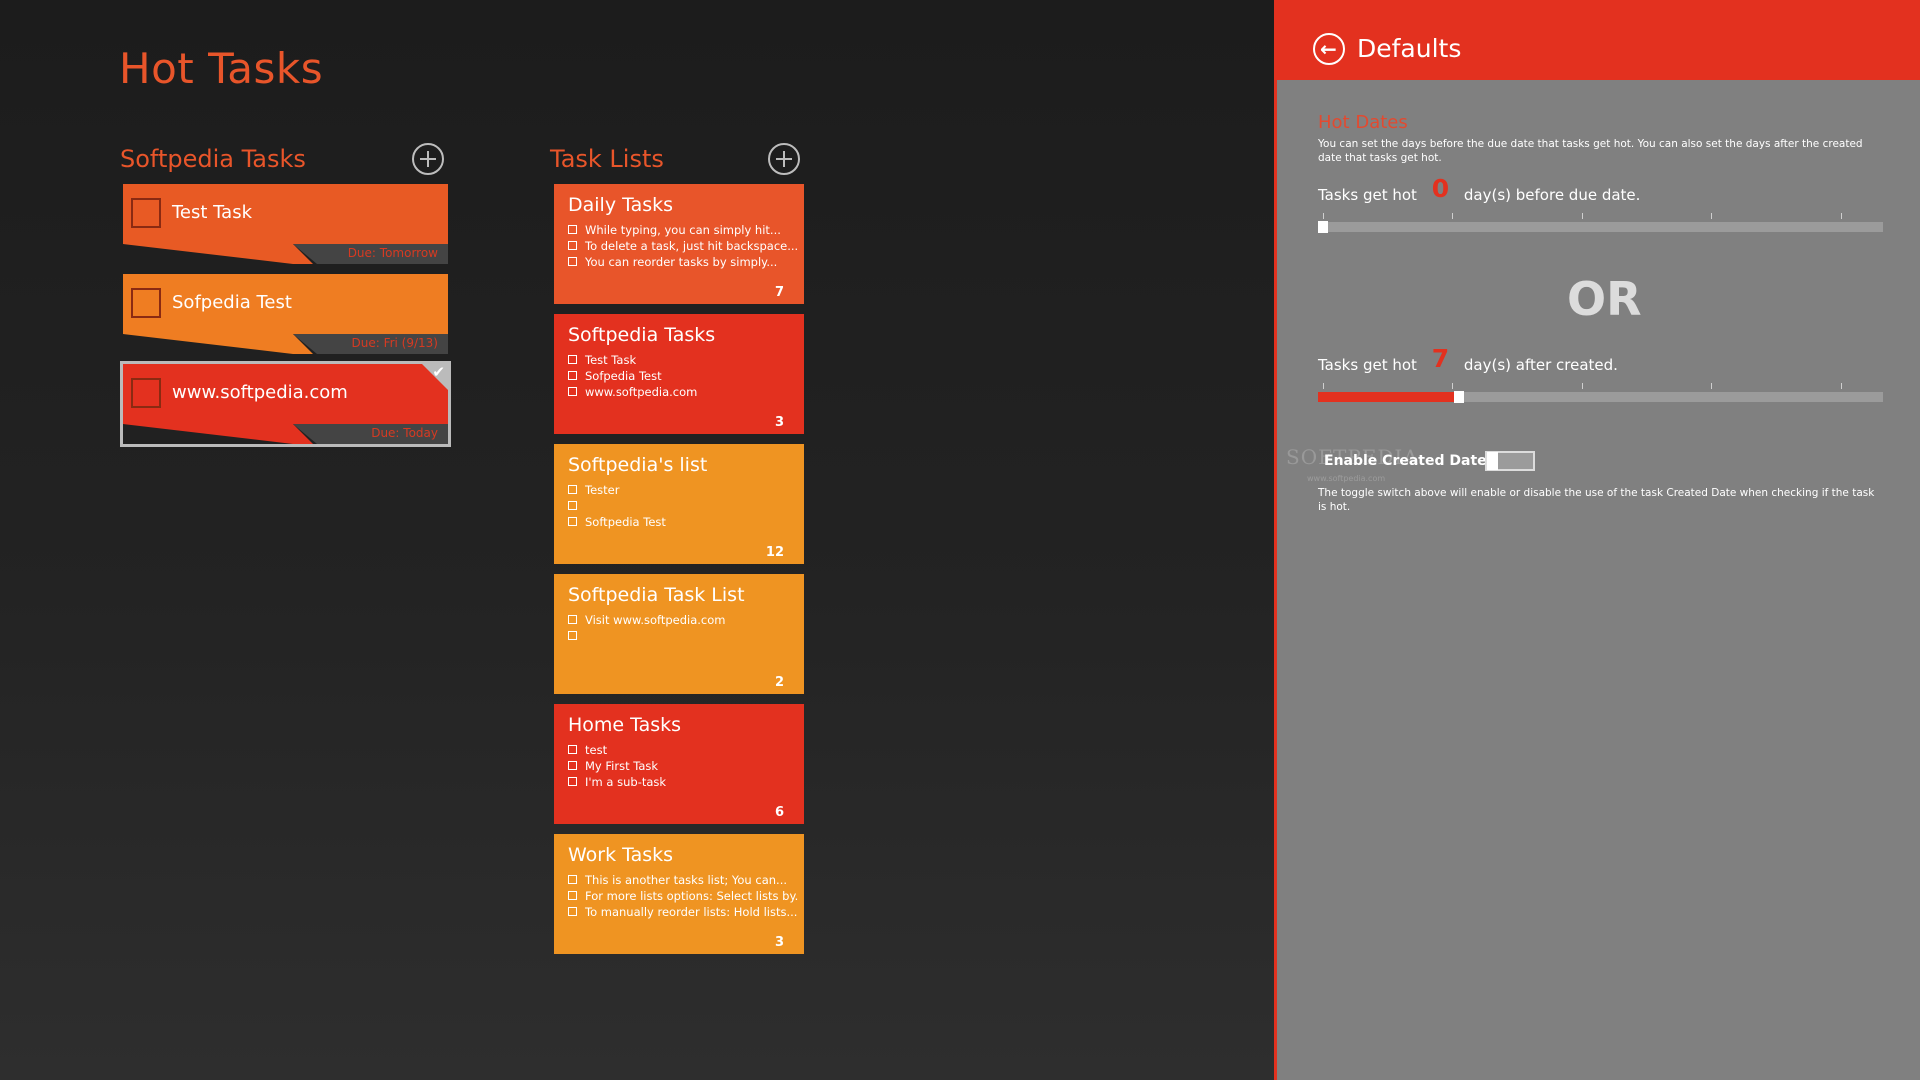 This screenshot has width=1920, height=1080. Describe the element at coordinates (683, 782) in the screenshot. I see `list-item: I'm a sub-task` at that location.